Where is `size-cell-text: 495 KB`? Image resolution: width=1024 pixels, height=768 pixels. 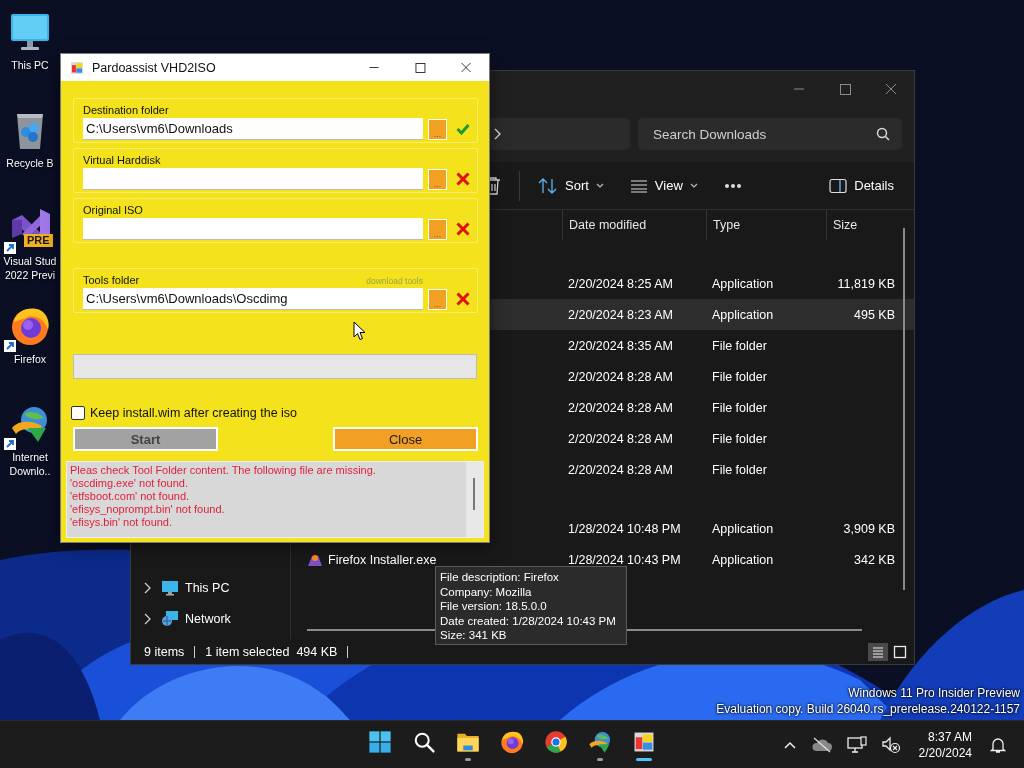 size-cell-text: 495 KB is located at coordinates (874, 314).